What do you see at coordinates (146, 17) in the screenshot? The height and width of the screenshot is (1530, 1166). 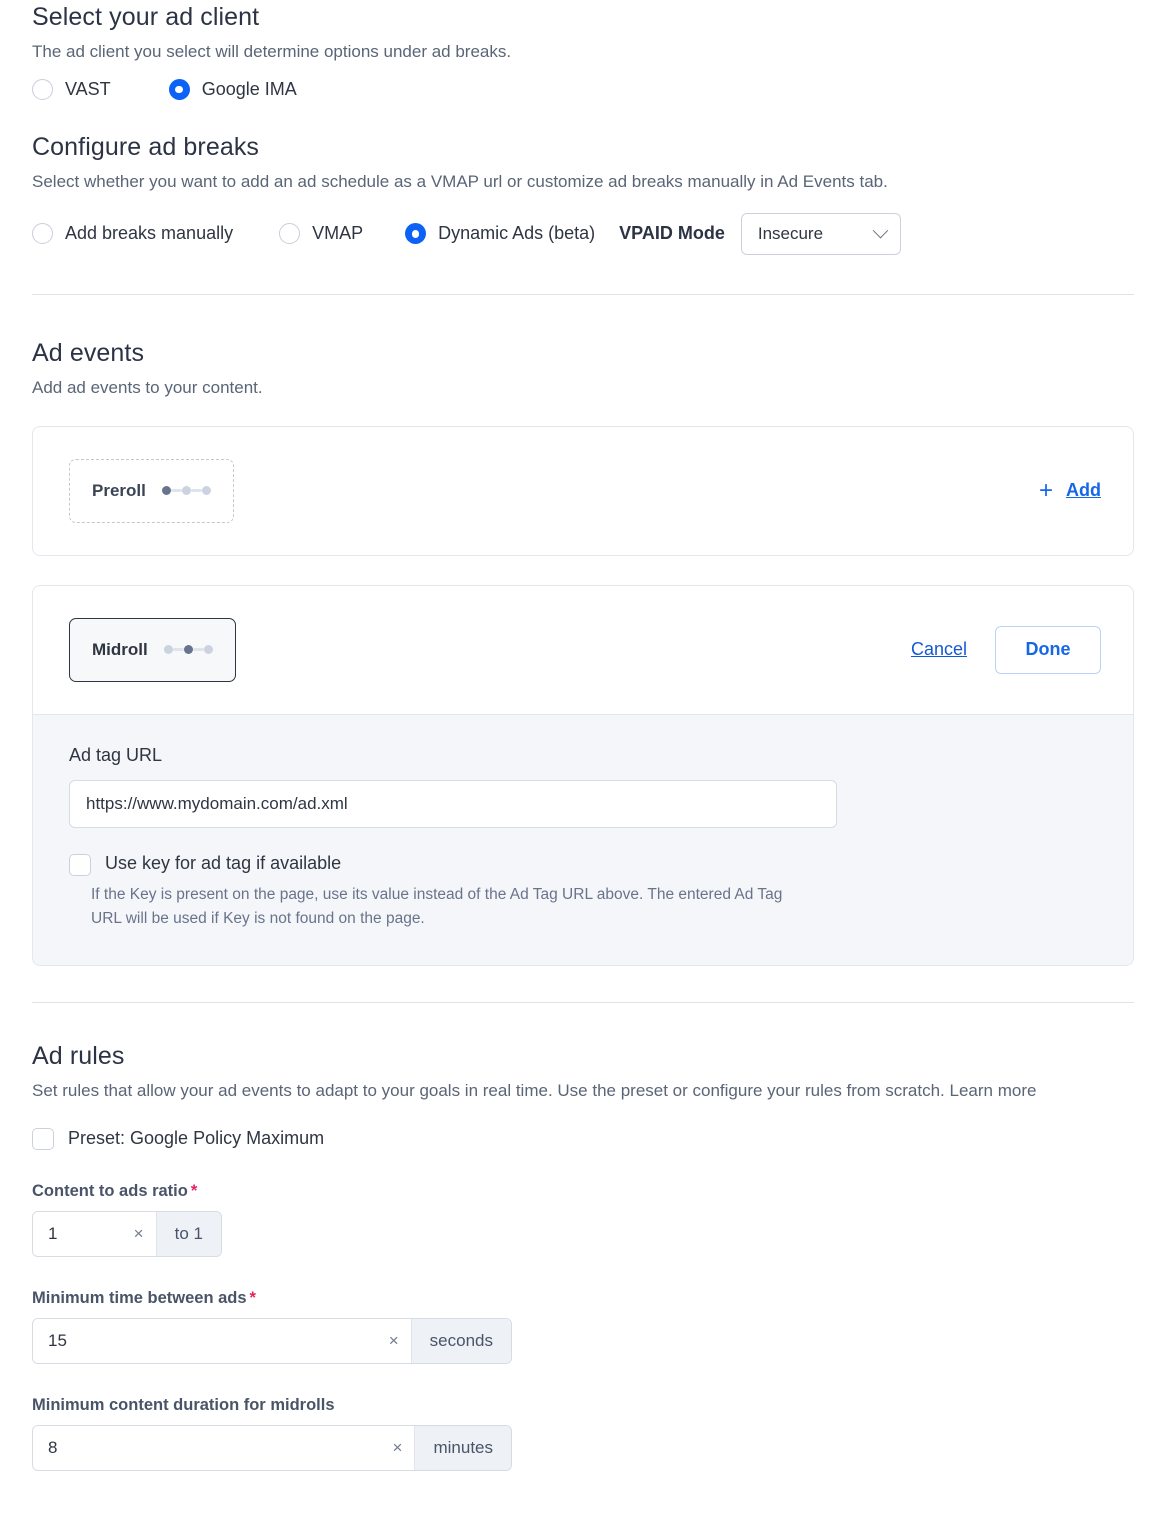 I see `page-title: Select your ad client` at bounding box center [146, 17].